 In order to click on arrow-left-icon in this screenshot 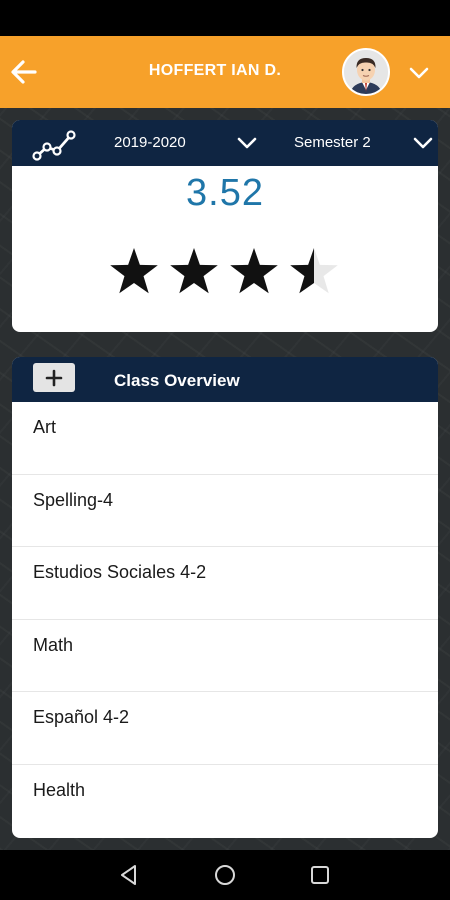, I will do `click(24, 72)`.